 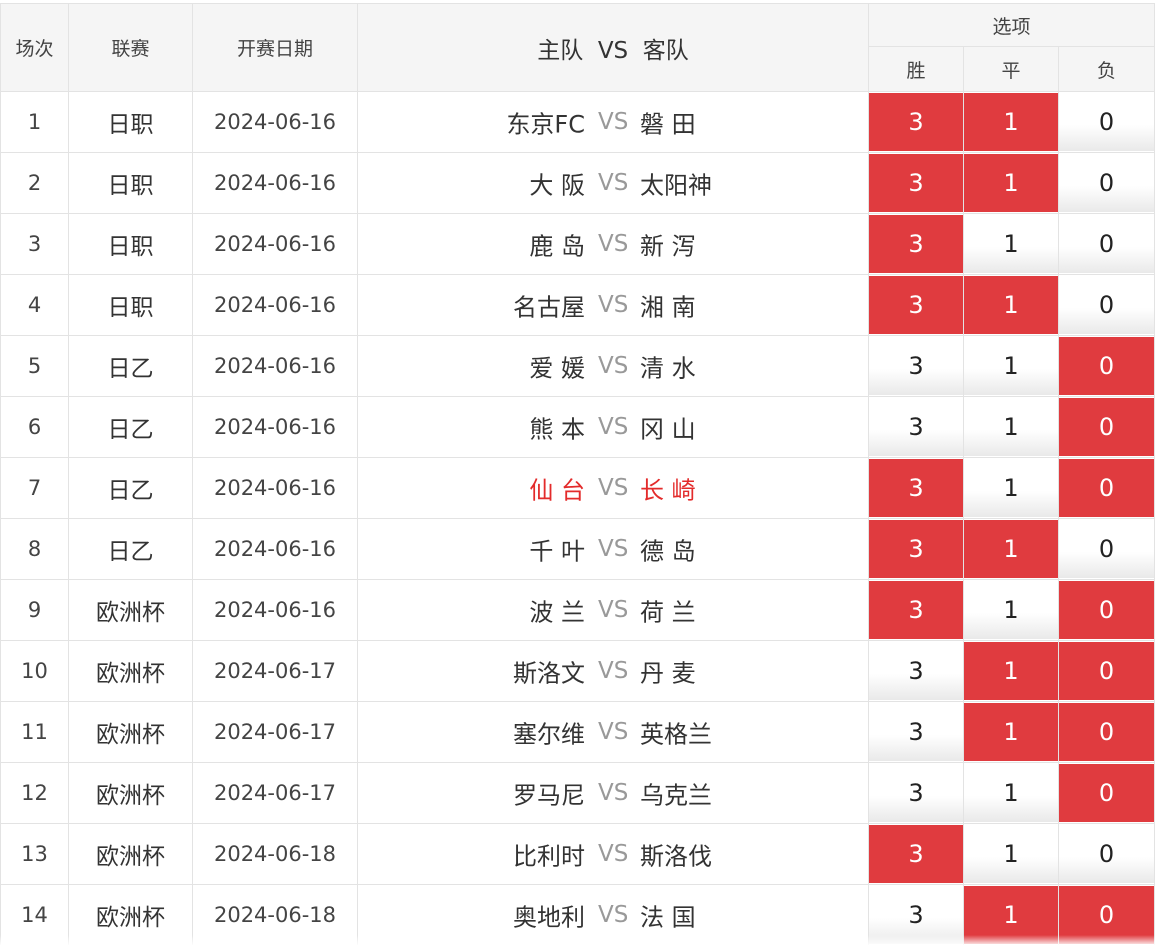 I want to click on match-number: 3, so click(x=34, y=244).